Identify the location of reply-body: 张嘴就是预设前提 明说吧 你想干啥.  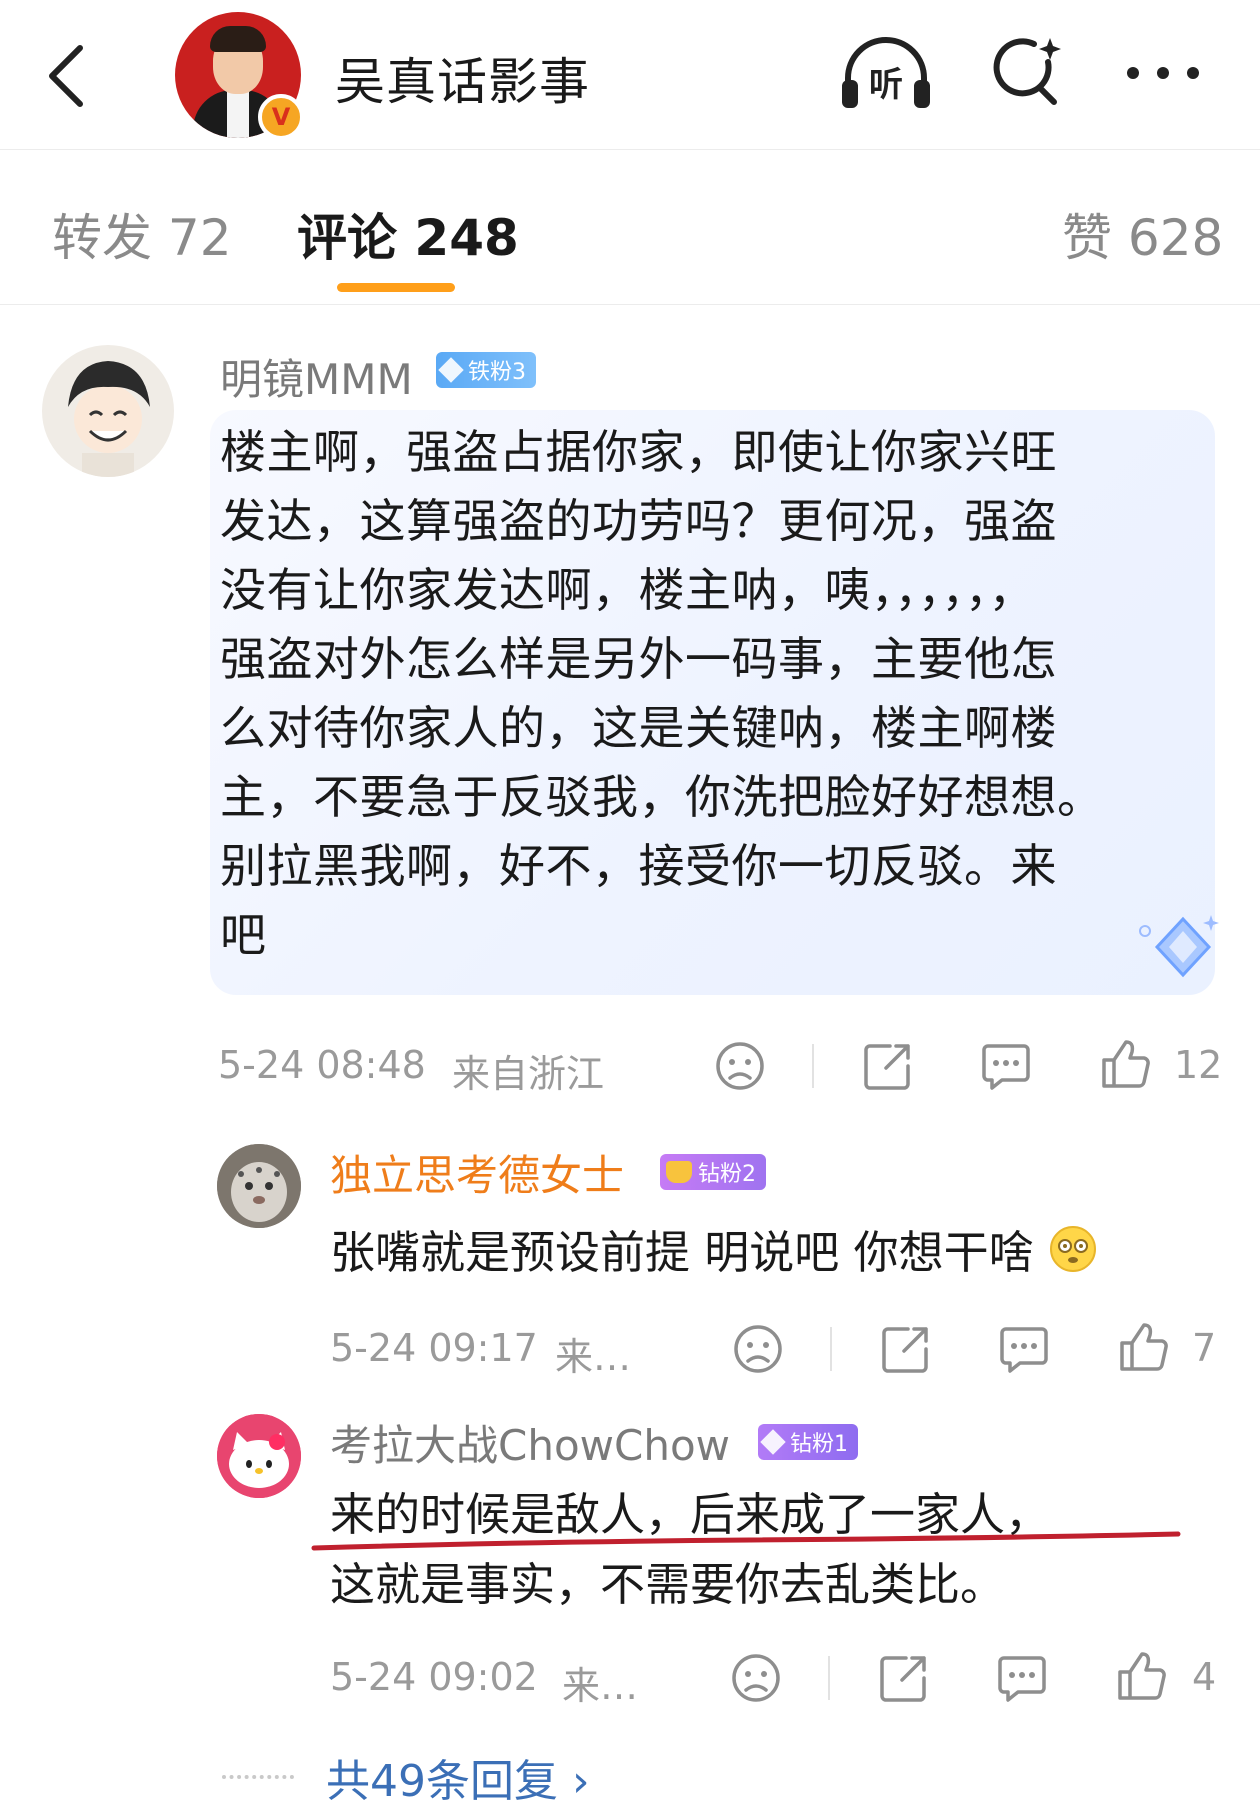
(714, 1253).